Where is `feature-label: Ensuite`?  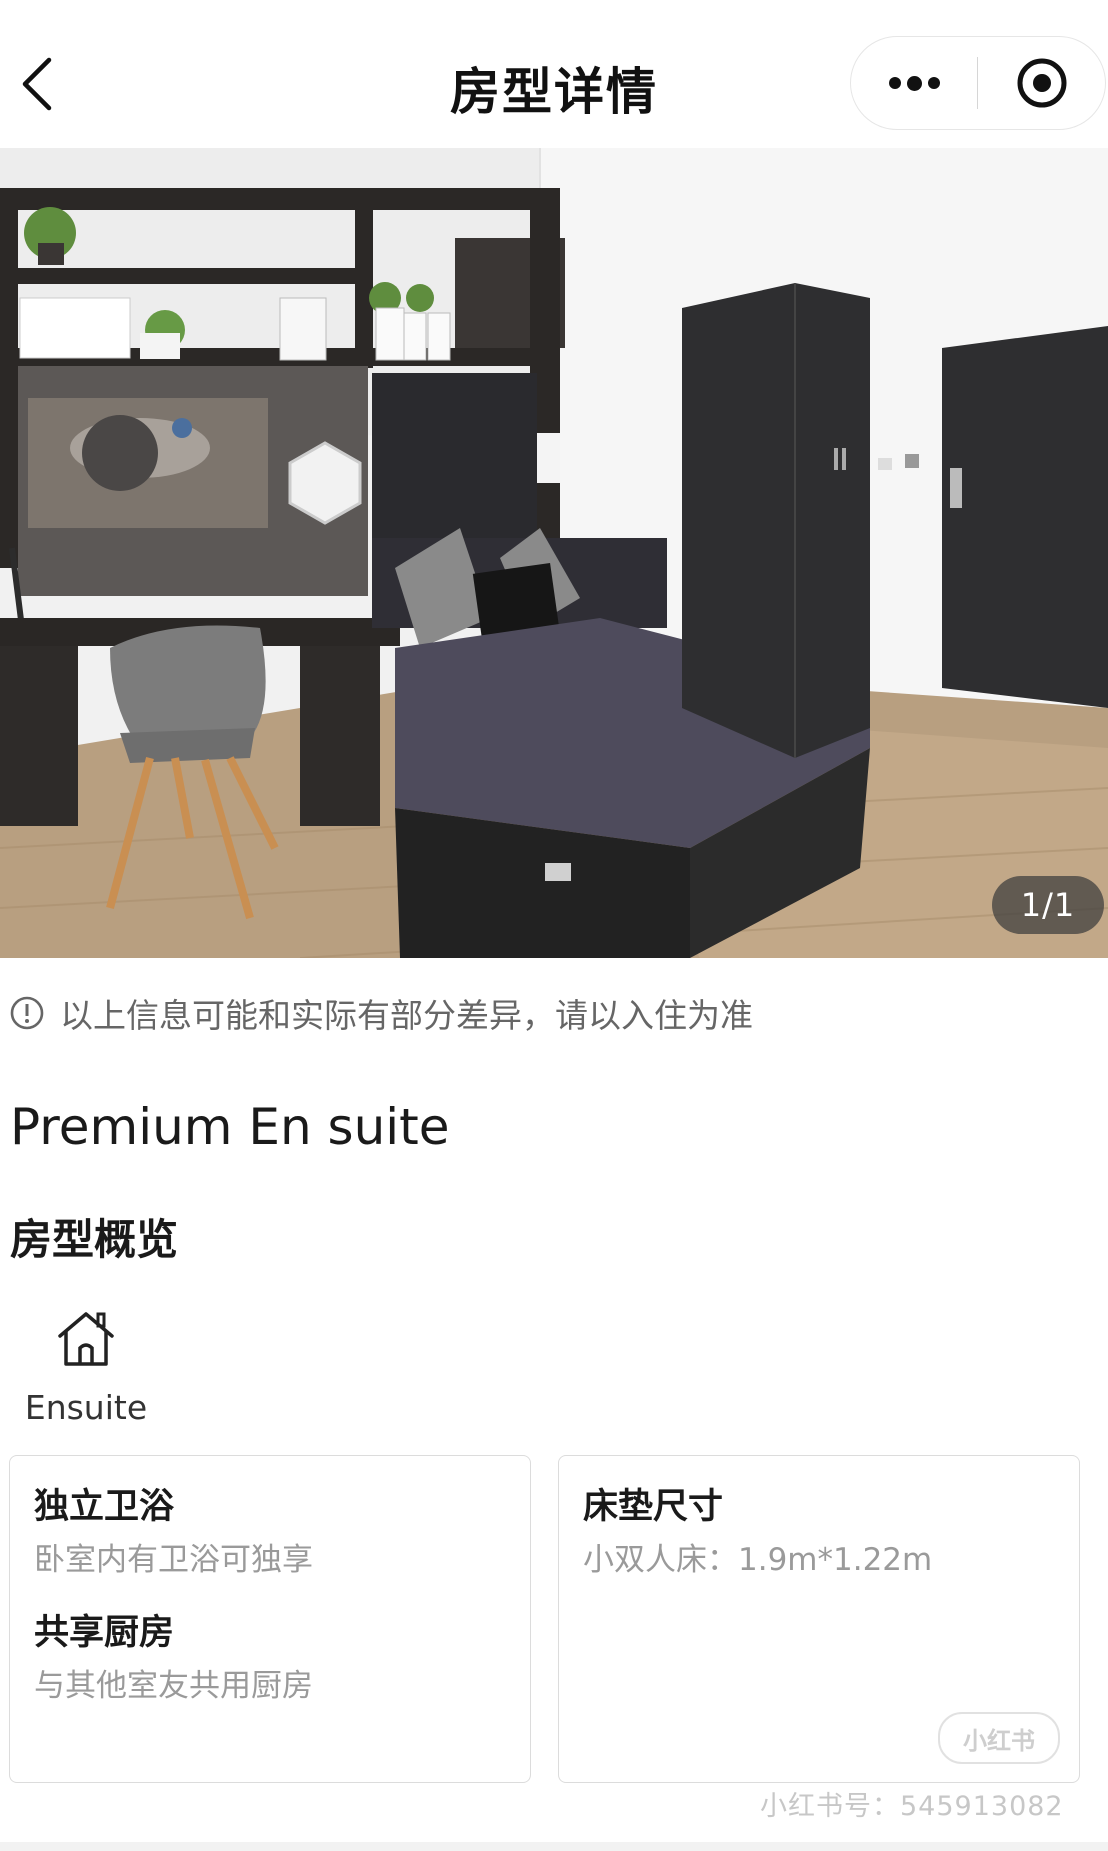
feature-label: Ensuite is located at coordinates (86, 1407).